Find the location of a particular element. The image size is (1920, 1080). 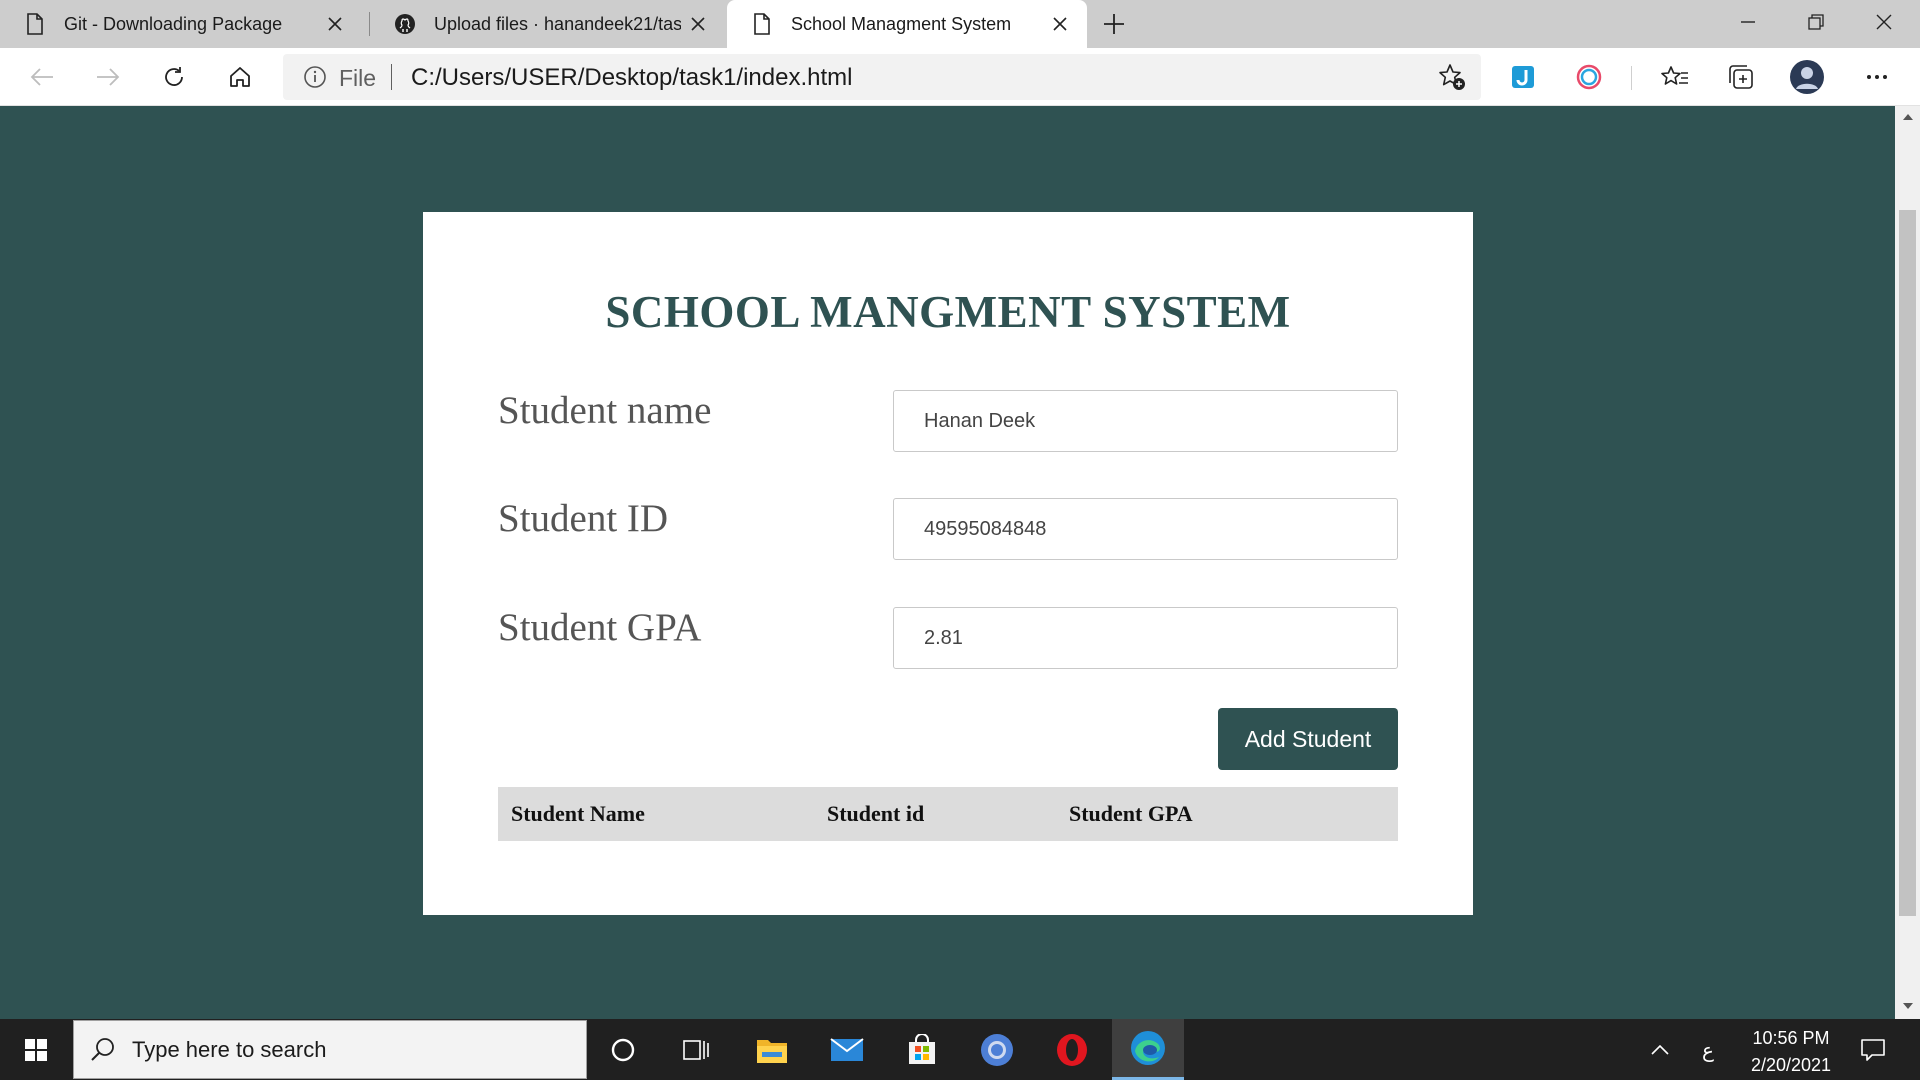

tab-title: Upload files · hanandeek21/task1 is located at coordinates (557, 23).